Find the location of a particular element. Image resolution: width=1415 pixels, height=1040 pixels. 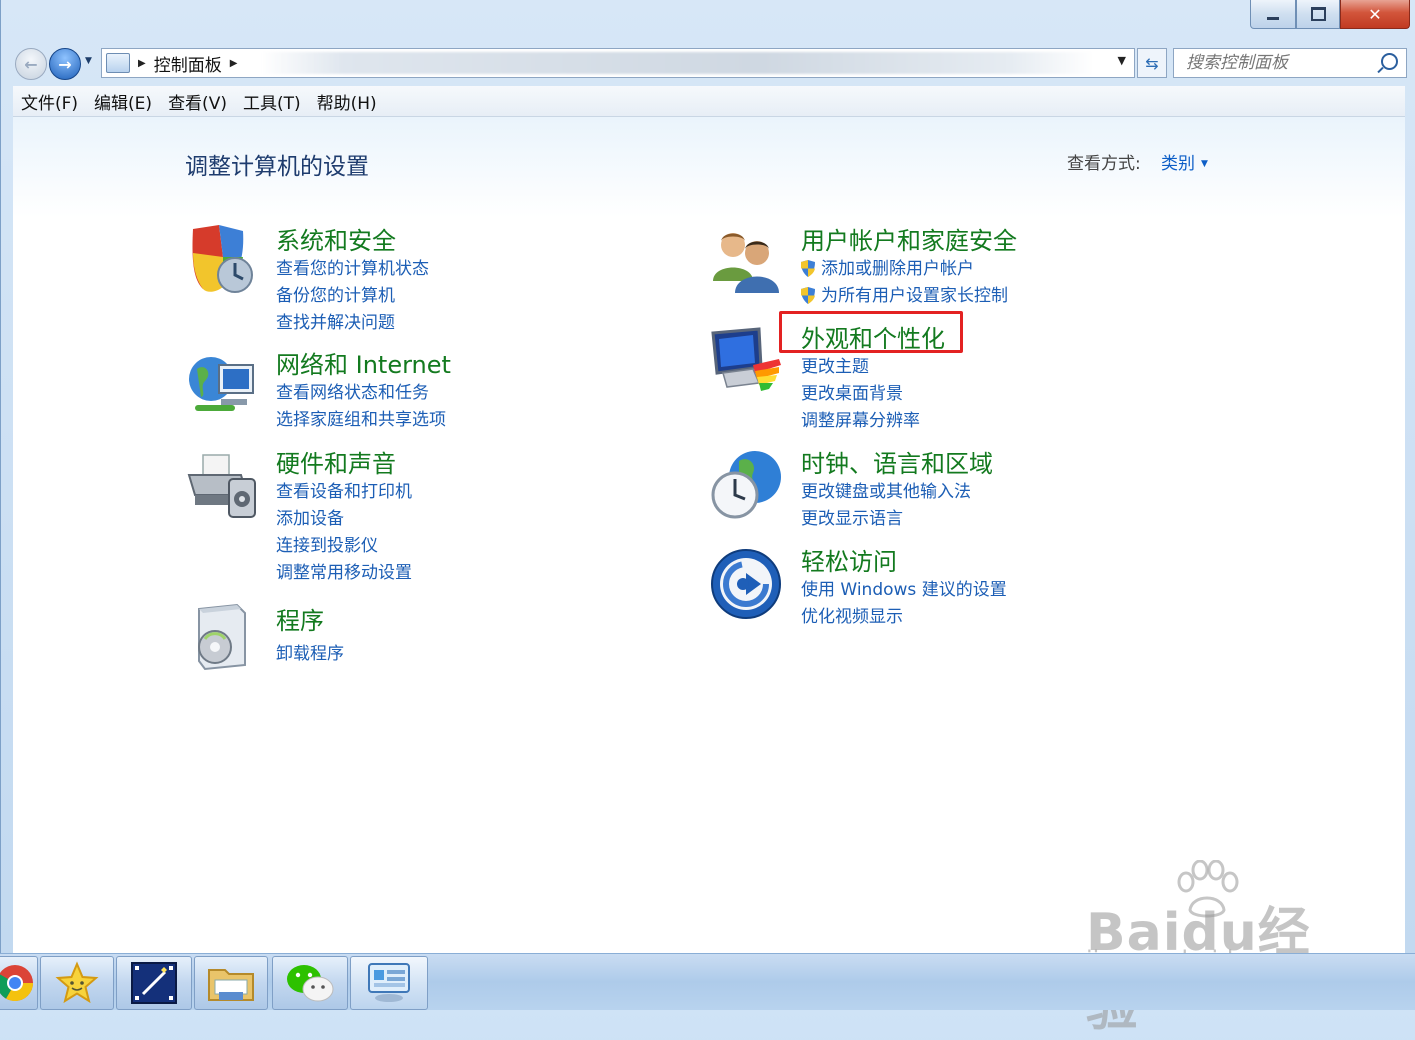

minimize-button is located at coordinates (1273, 14).